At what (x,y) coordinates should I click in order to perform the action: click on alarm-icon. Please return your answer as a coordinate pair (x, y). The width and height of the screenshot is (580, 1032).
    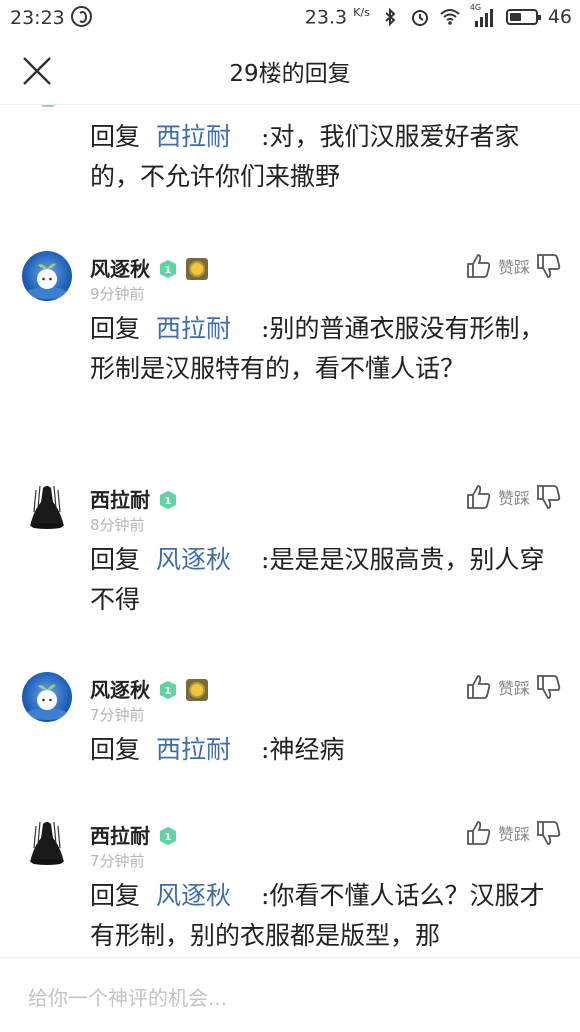
    Looking at the image, I should click on (419, 18).